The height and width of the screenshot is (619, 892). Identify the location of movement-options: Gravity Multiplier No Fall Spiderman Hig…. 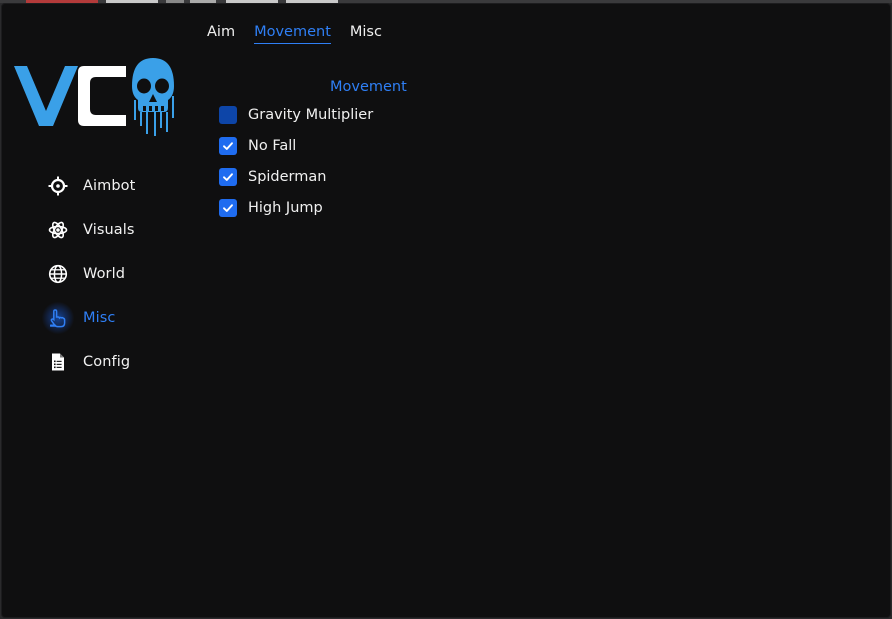
(296, 161).